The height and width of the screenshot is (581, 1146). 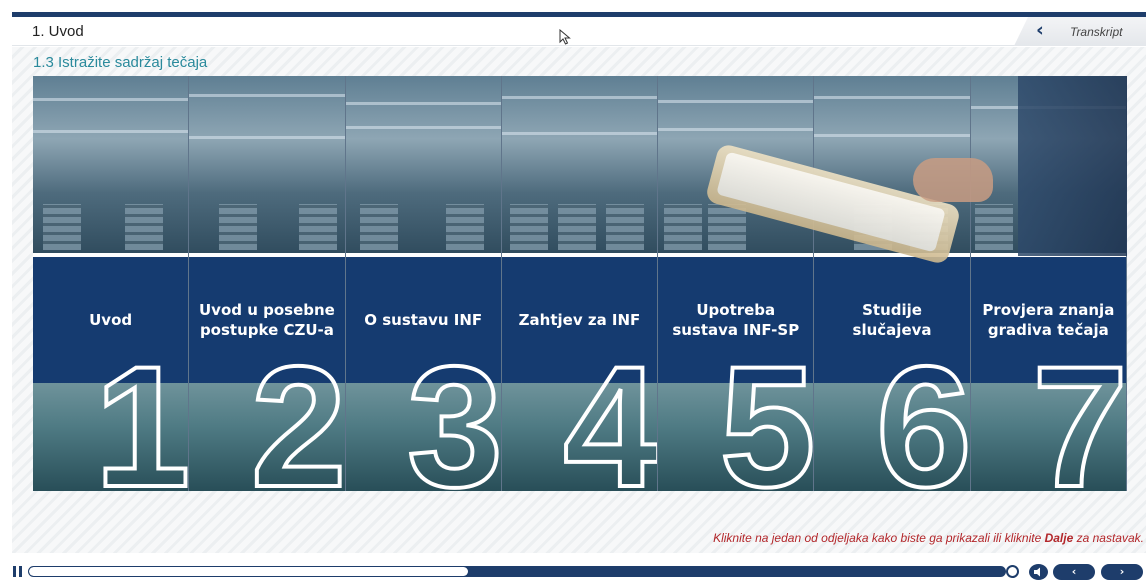 I want to click on hand-graphic, so click(x=953, y=180).